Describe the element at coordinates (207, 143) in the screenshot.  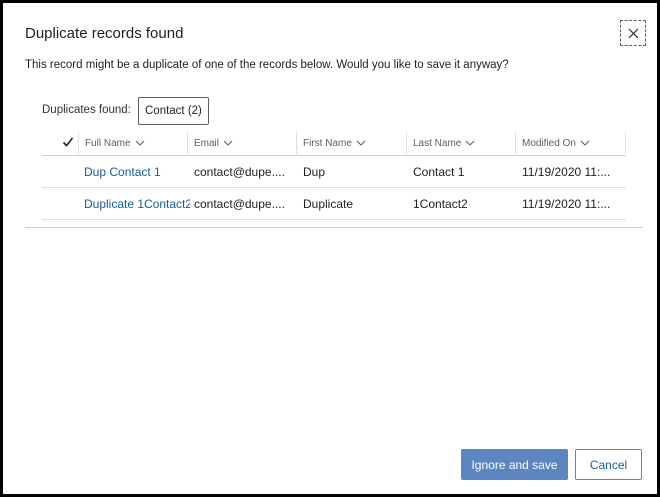
I see `column-label: Email` at that location.